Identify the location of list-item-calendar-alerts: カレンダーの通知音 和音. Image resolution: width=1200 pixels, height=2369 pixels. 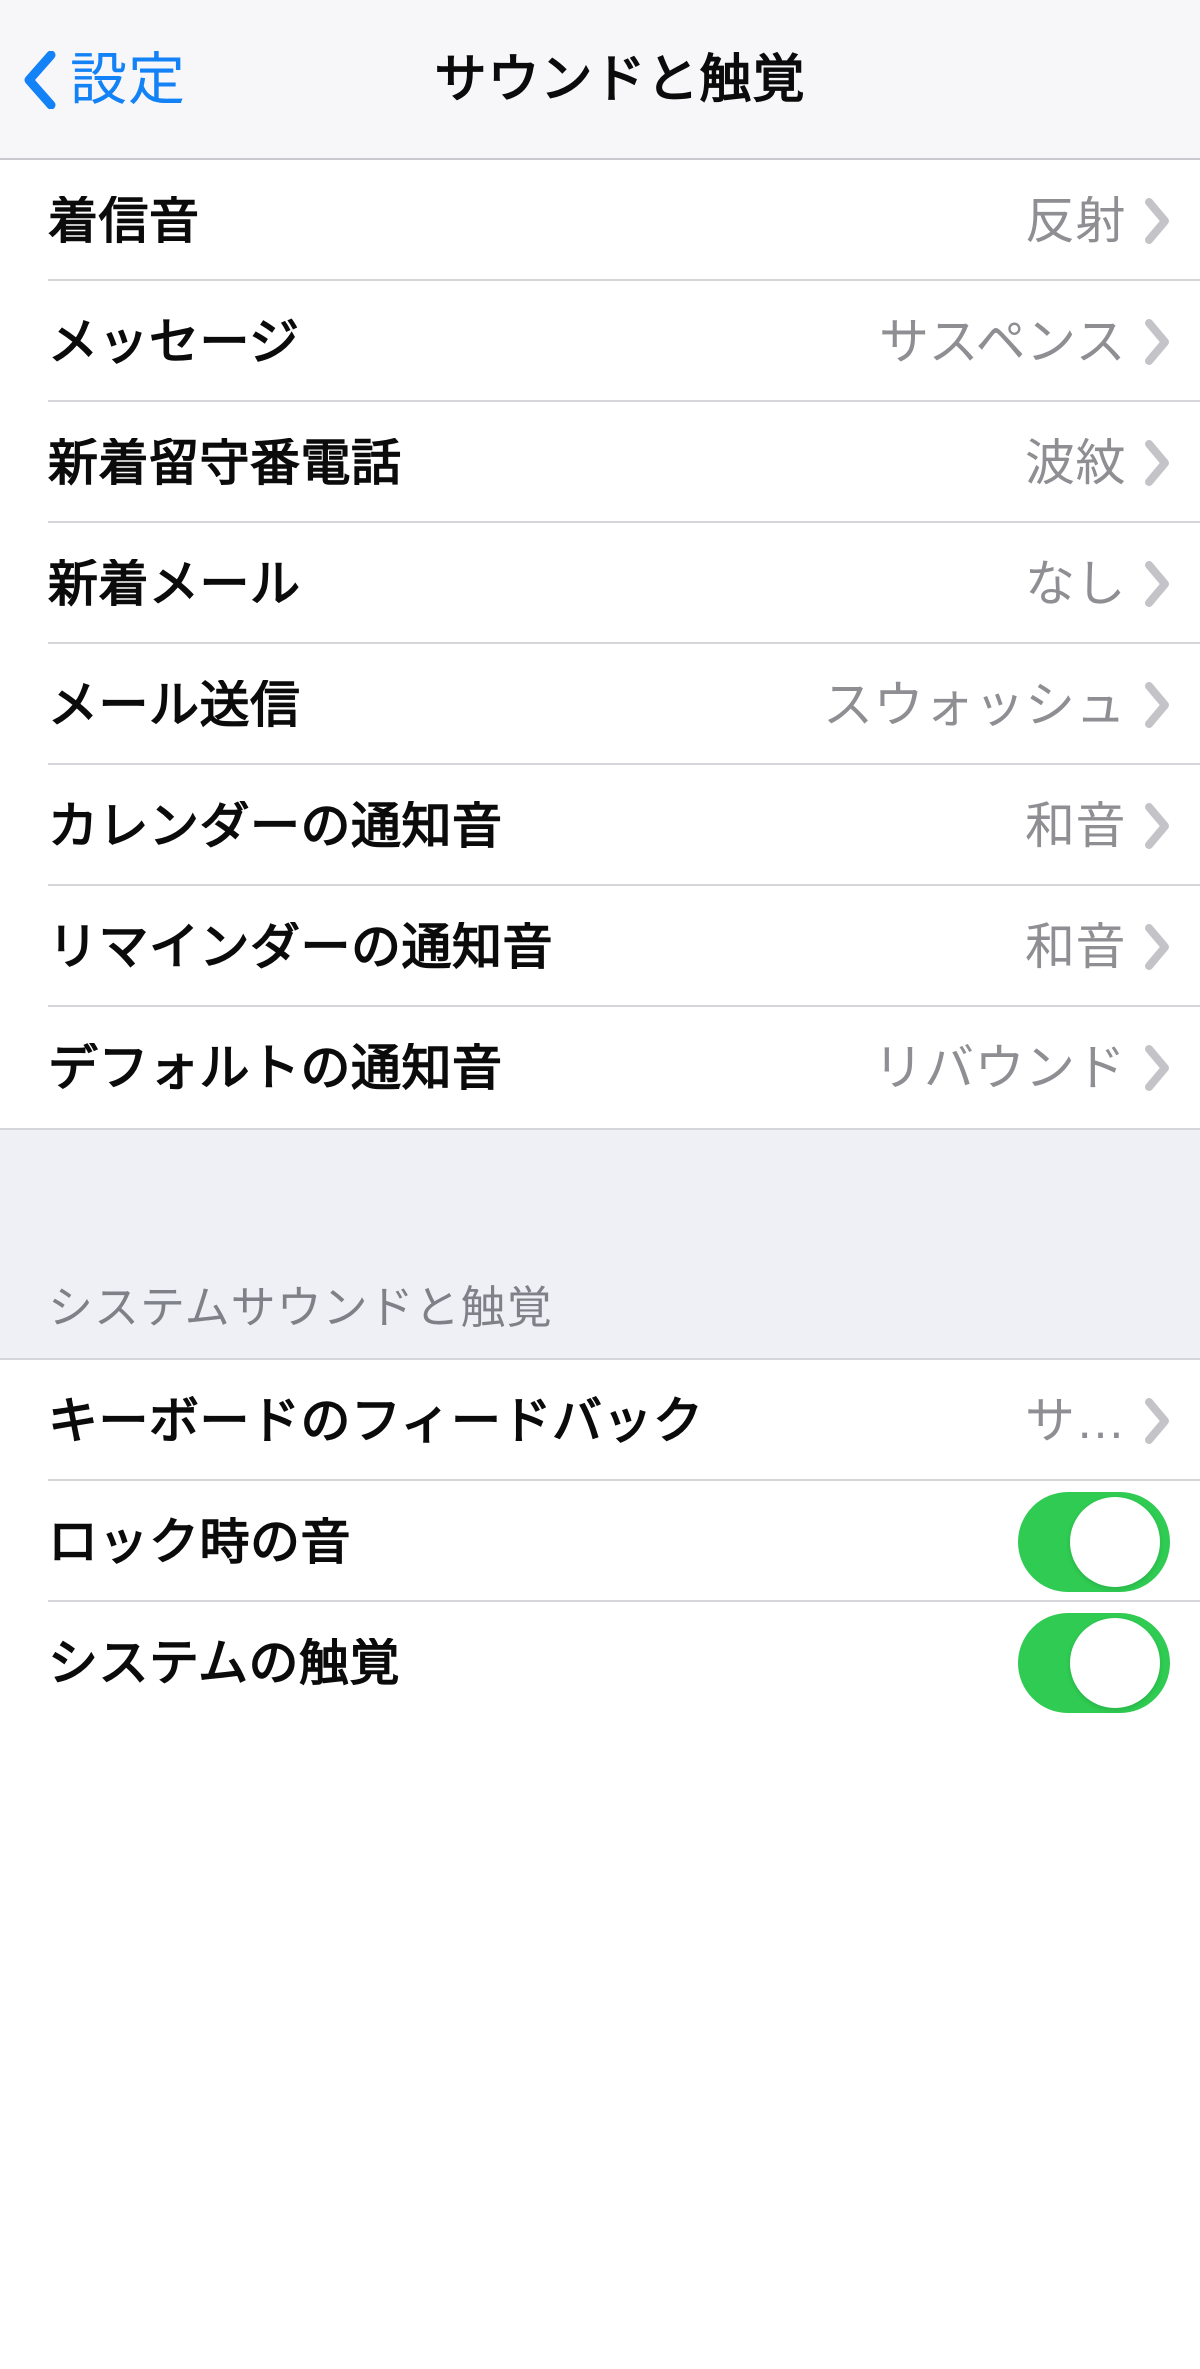
(600, 825).